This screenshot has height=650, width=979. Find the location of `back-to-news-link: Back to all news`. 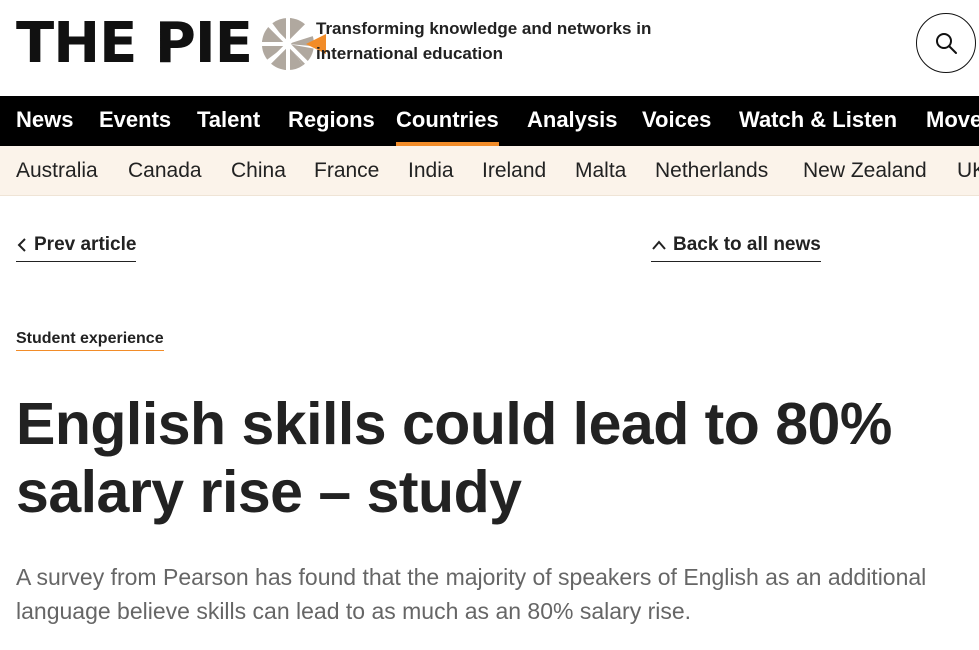

back-to-news-link: Back to all news is located at coordinates (736, 247).